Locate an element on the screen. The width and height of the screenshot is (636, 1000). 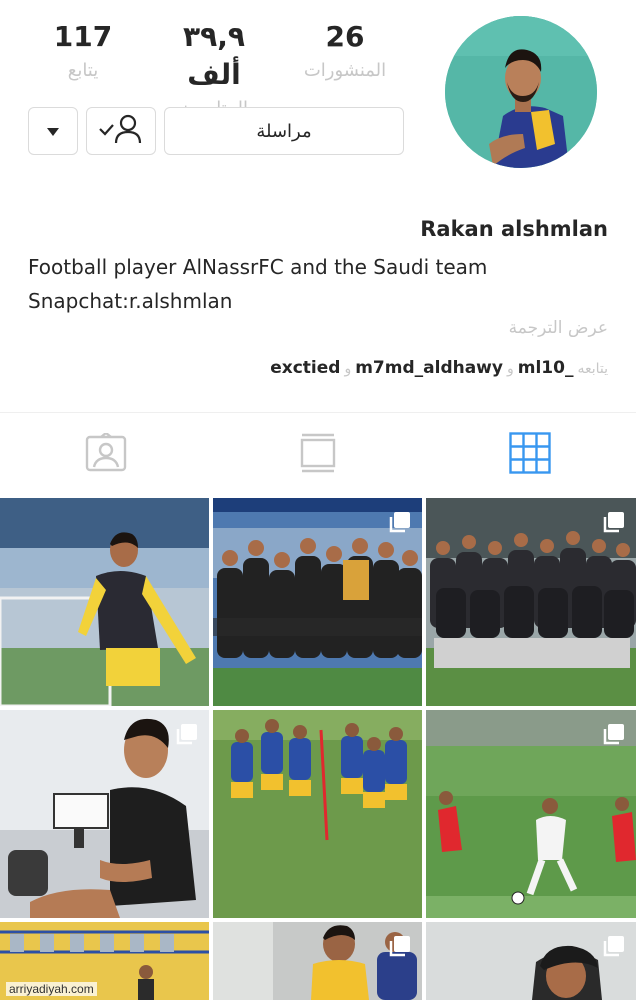
user-check-icon is located at coordinates (121, 131).